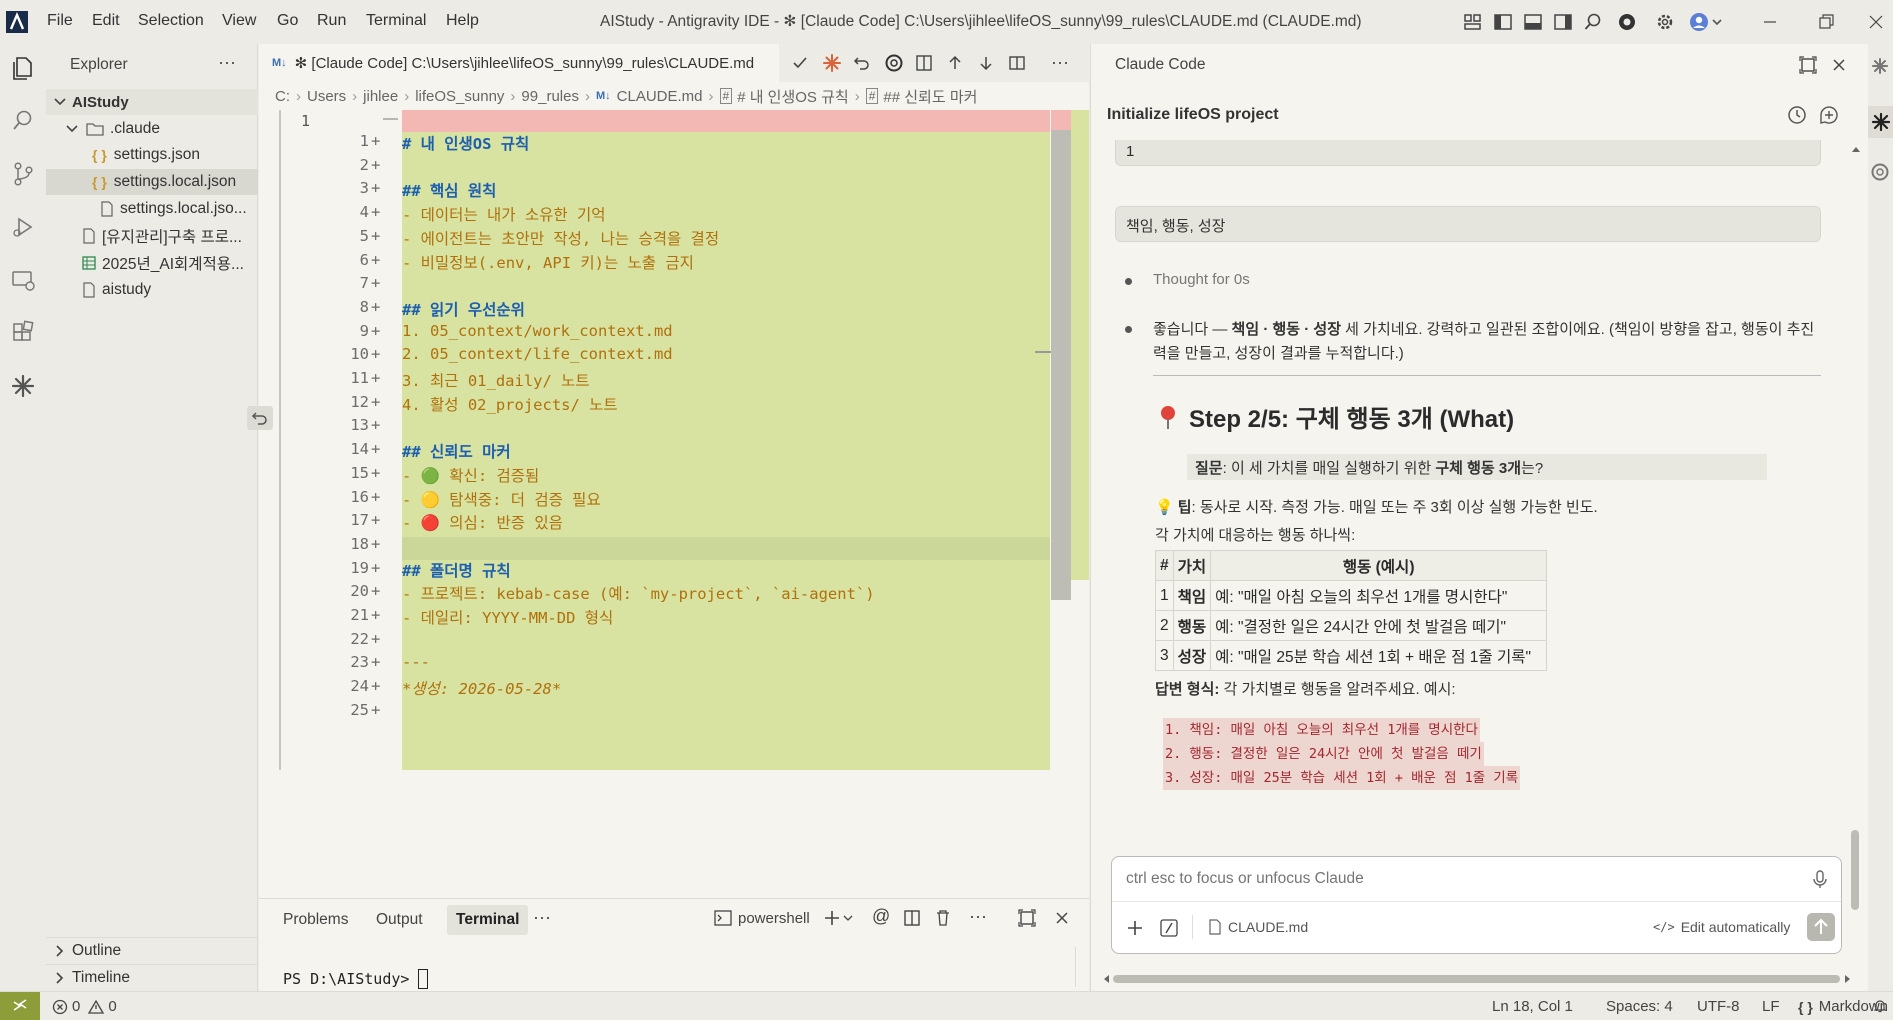  Describe the element at coordinates (1821, 927) in the screenshot. I see `send-button` at that location.